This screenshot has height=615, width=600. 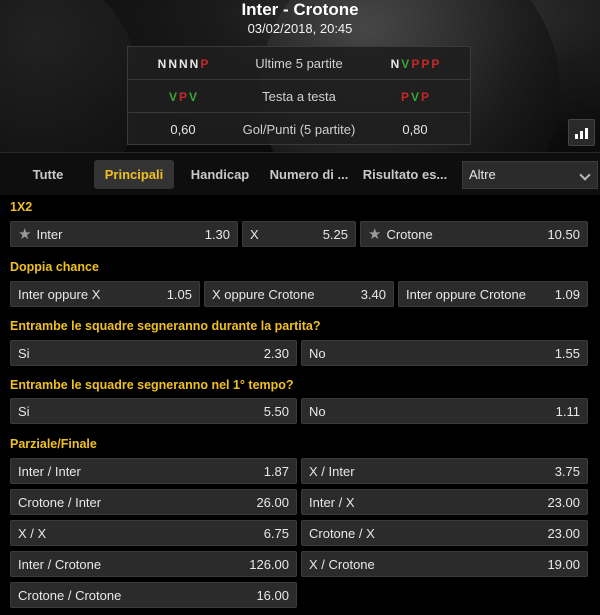 I want to click on option-name: Crotone / Inter, so click(x=60, y=502).